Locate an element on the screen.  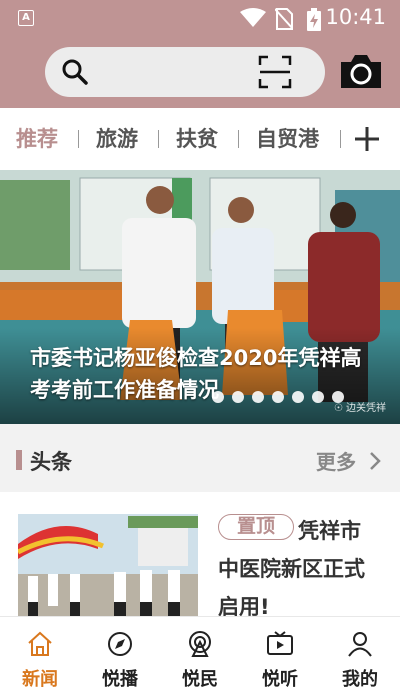
bottom-nav: 新闻 悦播 悦民 悦听 我的 is located at coordinates (200, 658).